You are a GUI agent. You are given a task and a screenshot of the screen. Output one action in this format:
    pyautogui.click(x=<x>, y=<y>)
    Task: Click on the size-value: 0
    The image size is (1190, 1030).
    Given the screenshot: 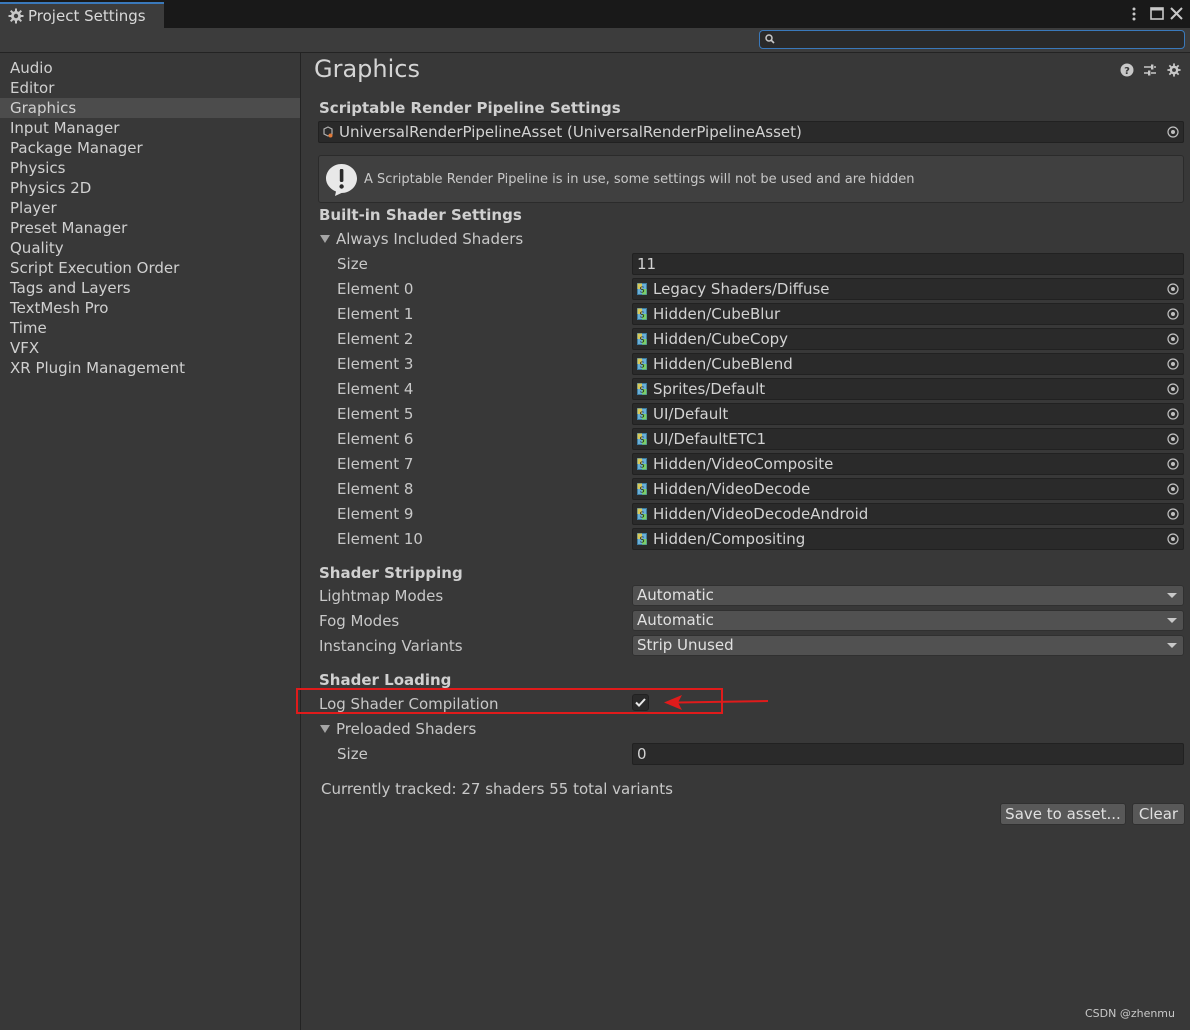 What is the action you would take?
    pyautogui.click(x=642, y=754)
    